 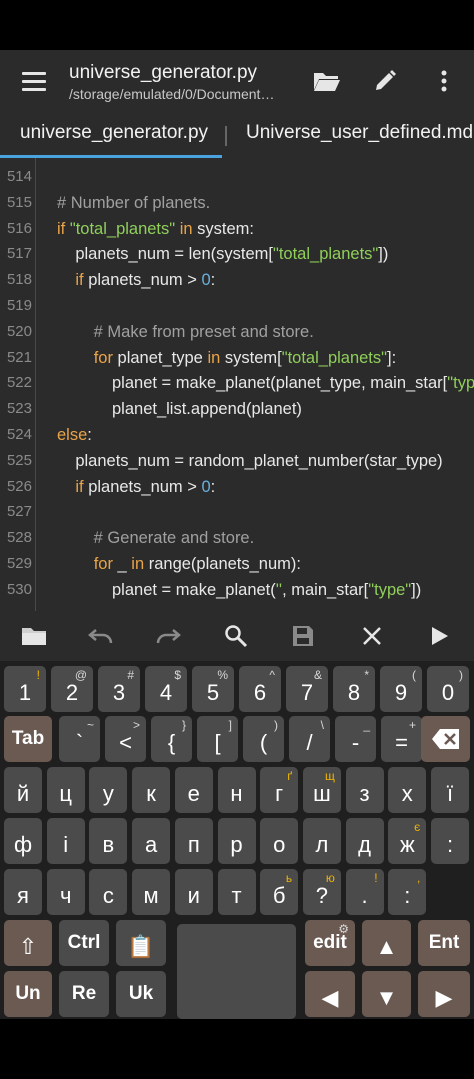 I want to click on key-г: ґг, so click(x=279, y=790).